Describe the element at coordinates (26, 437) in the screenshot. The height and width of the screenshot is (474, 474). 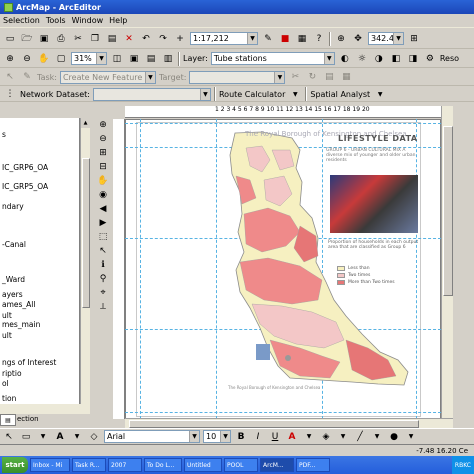
I see `rectangle-tool-icon: ▭` at that location.